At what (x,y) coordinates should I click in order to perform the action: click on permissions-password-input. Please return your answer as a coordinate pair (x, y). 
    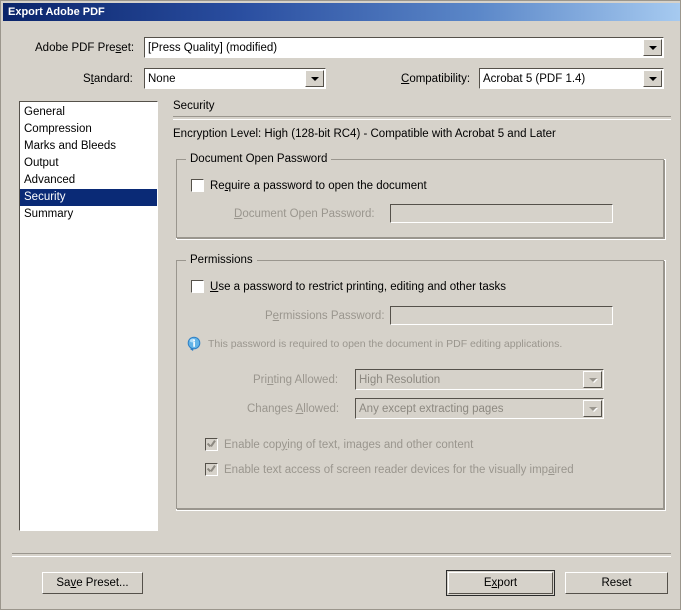
    Looking at the image, I should click on (501, 315).